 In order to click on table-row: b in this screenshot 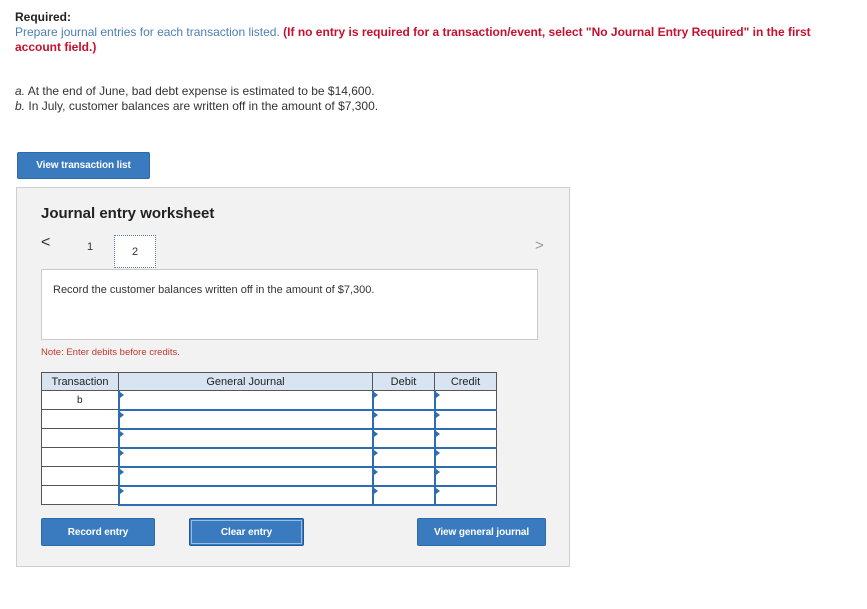, I will do `click(269, 400)`.